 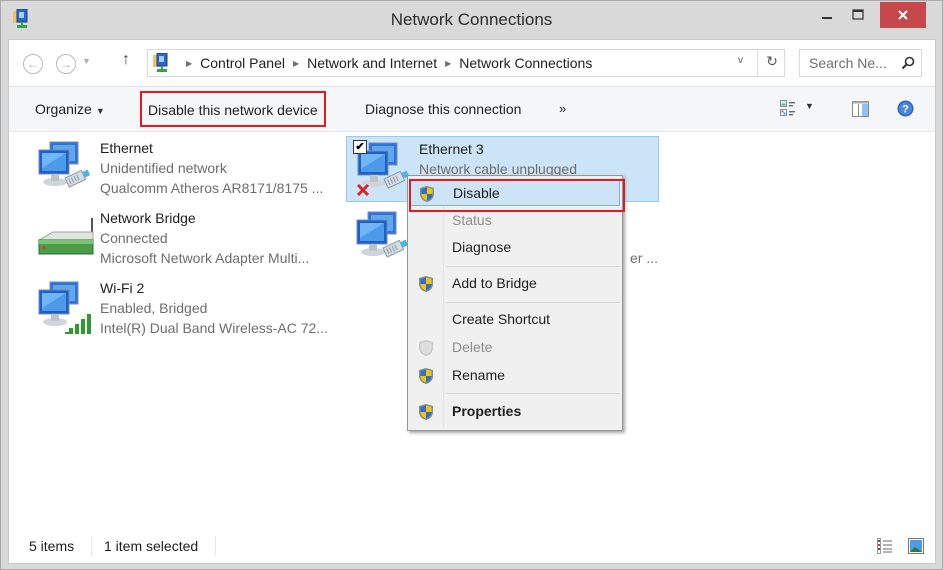 What do you see at coordinates (242, 63) in the screenshot?
I see `breadcrumb-control-panel: Control Panel` at bounding box center [242, 63].